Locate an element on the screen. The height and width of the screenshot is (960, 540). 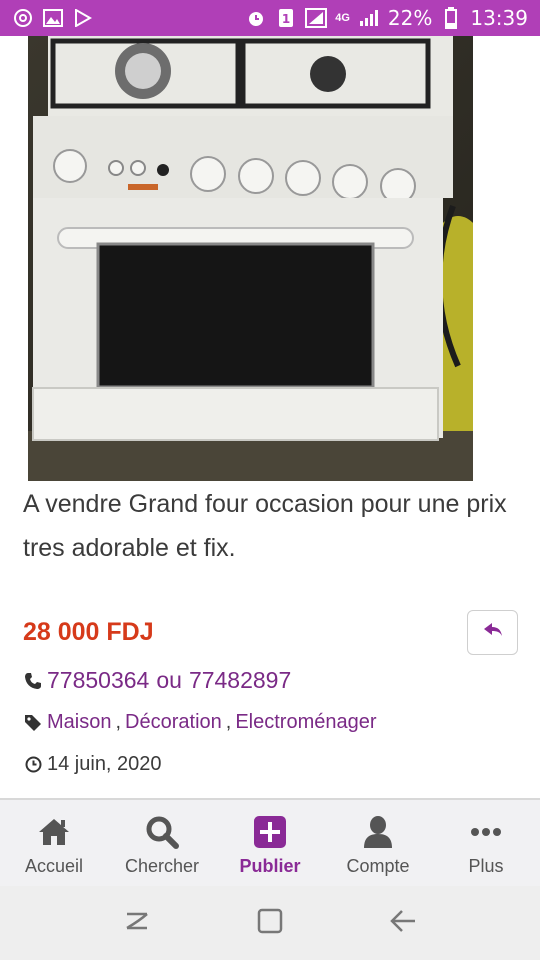
svg-text: 1 is located at coordinates (286, 19).